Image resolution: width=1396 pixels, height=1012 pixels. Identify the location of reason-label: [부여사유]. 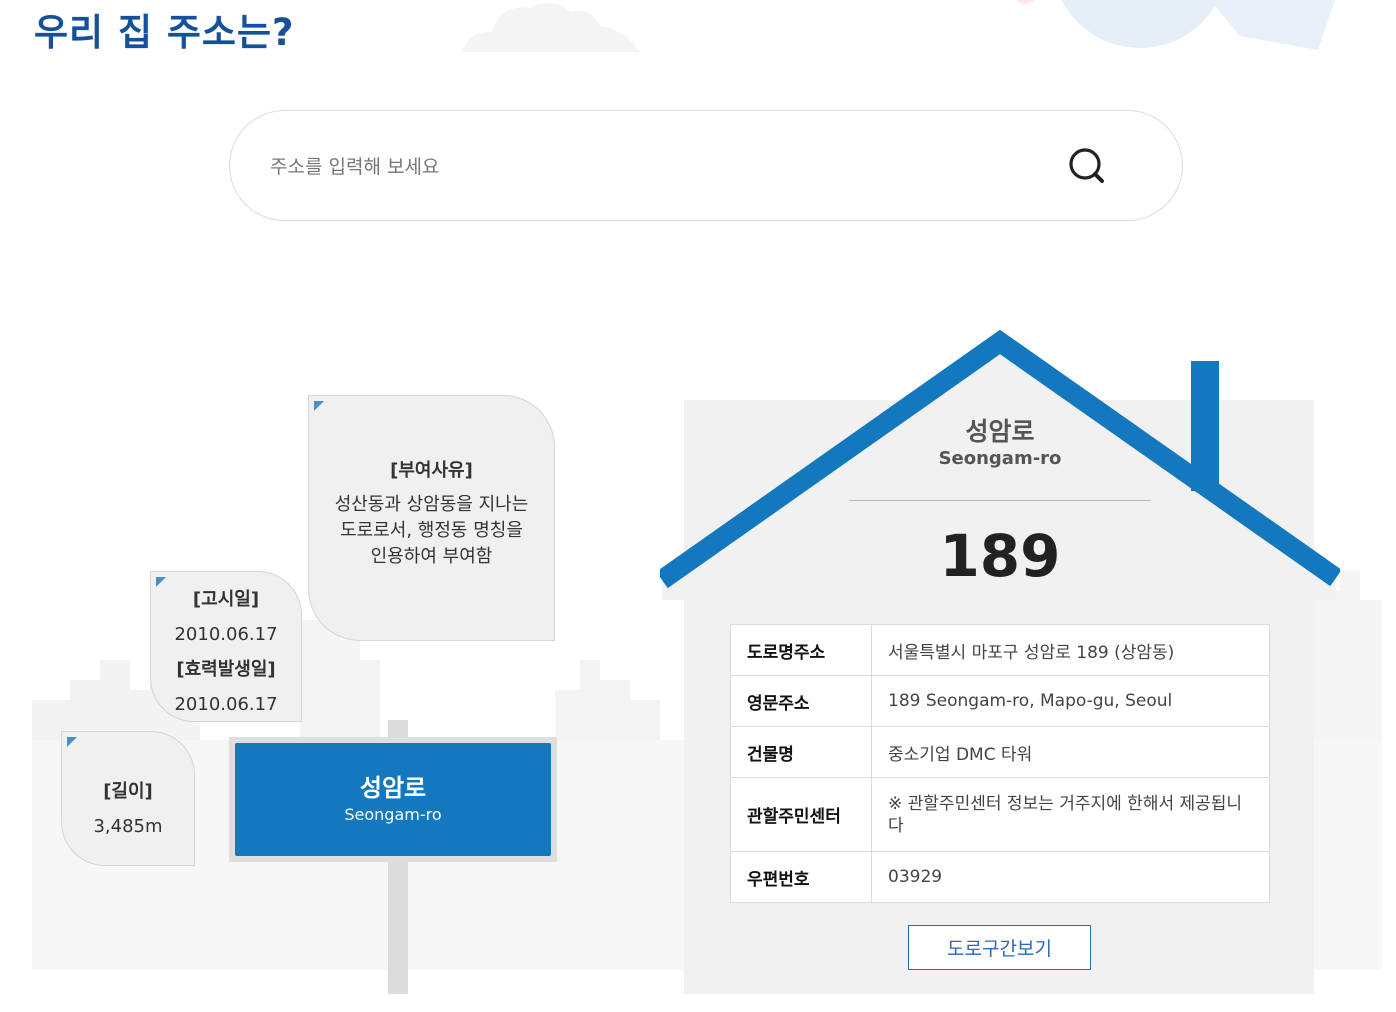
(431, 470).